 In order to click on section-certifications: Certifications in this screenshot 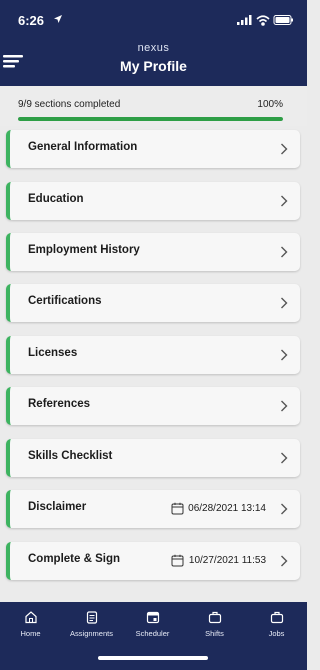, I will do `click(153, 303)`.